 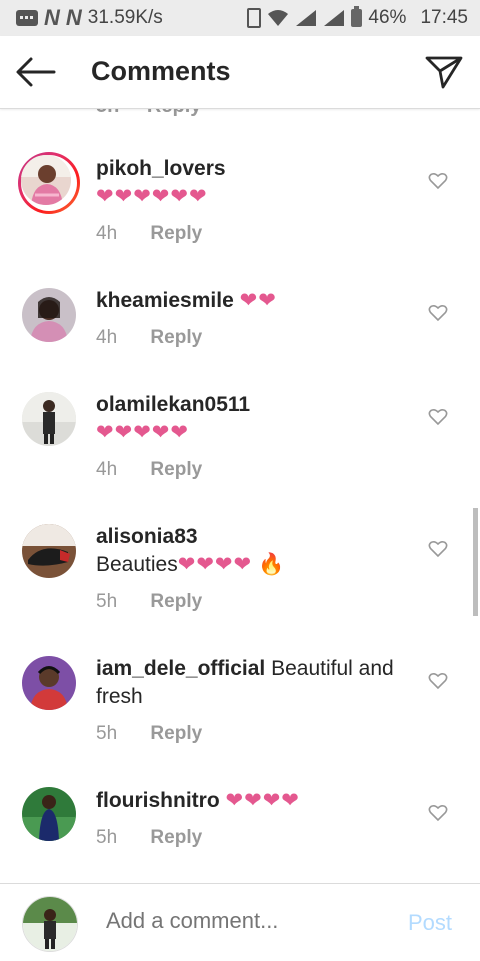 I want to click on heart-emojis: ❤❤❤❤❤, so click(x=142, y=432).